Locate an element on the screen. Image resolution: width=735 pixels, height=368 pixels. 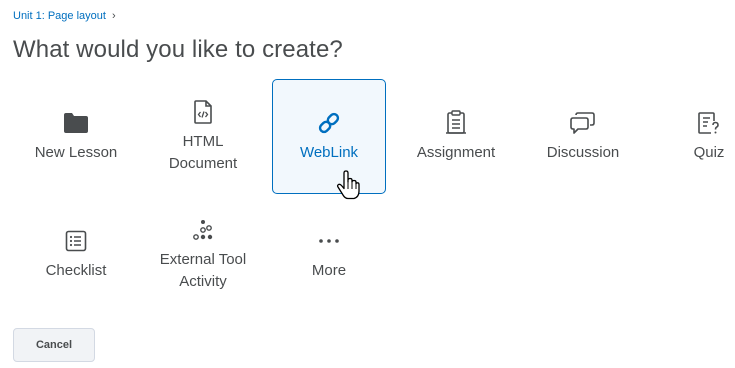
tile-label: New Lesson is located at coordinates (76, 152).